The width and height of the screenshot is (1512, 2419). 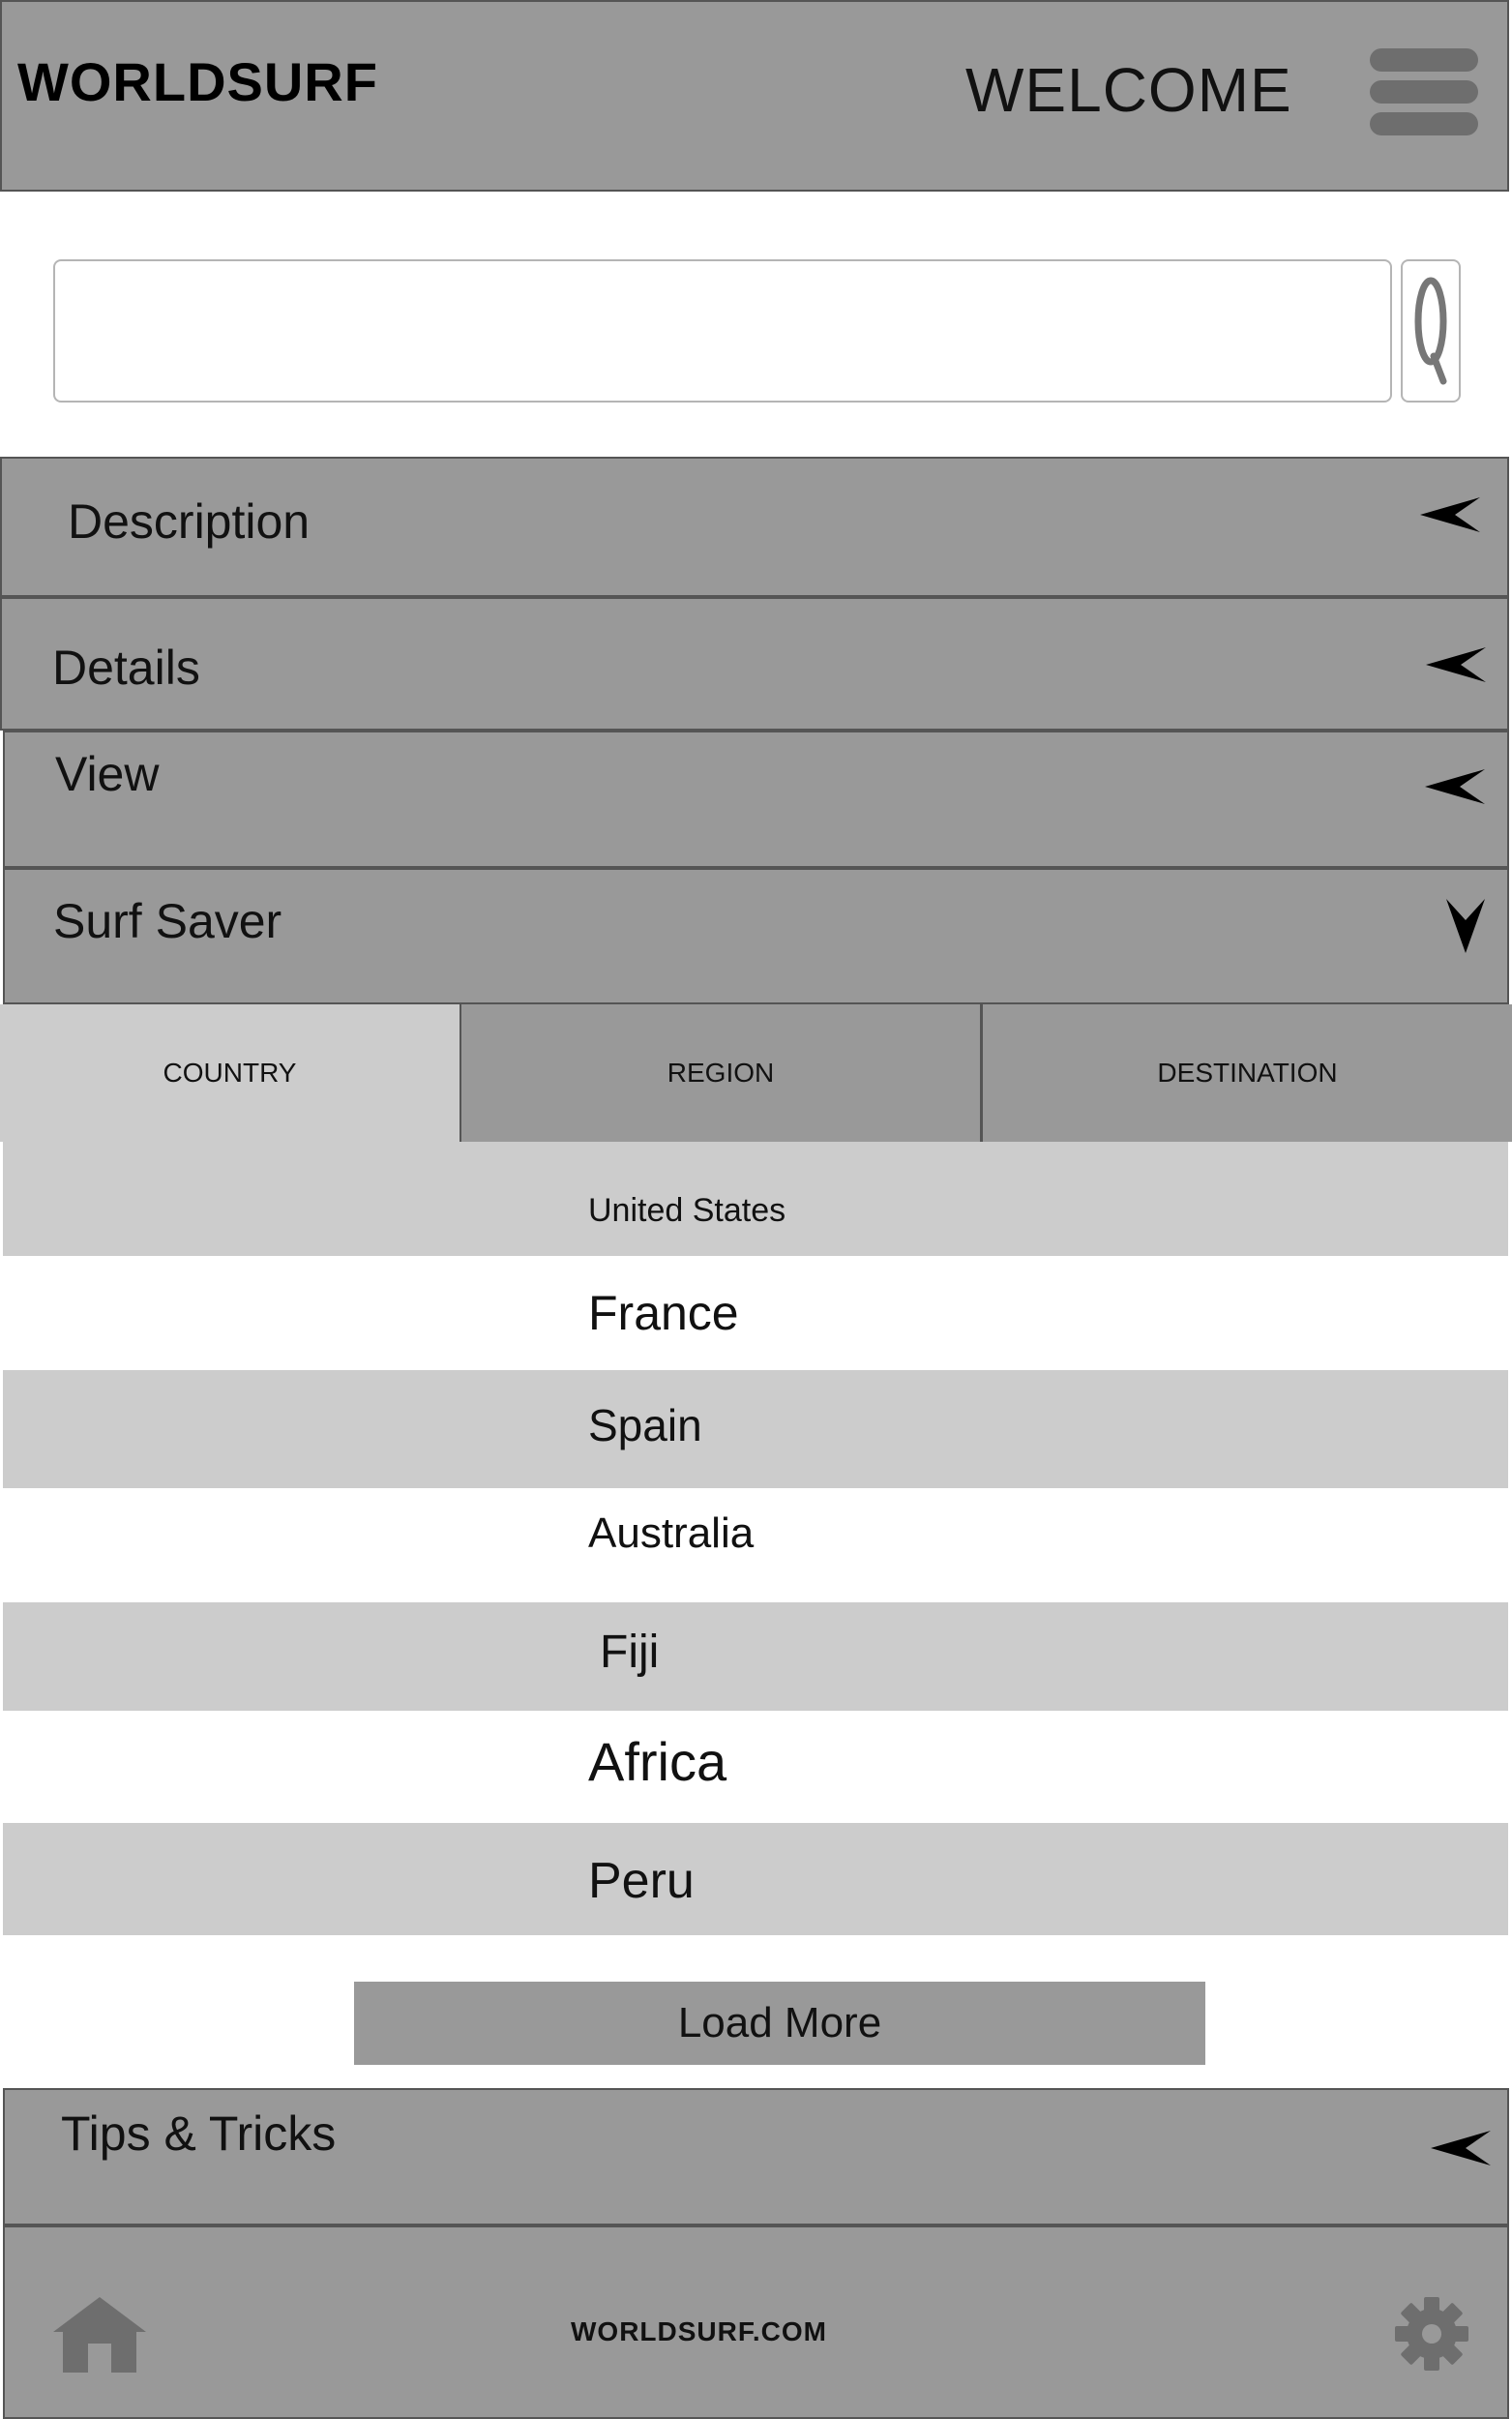 I want to click on list-item: United States, so click(x=756, y=1199).